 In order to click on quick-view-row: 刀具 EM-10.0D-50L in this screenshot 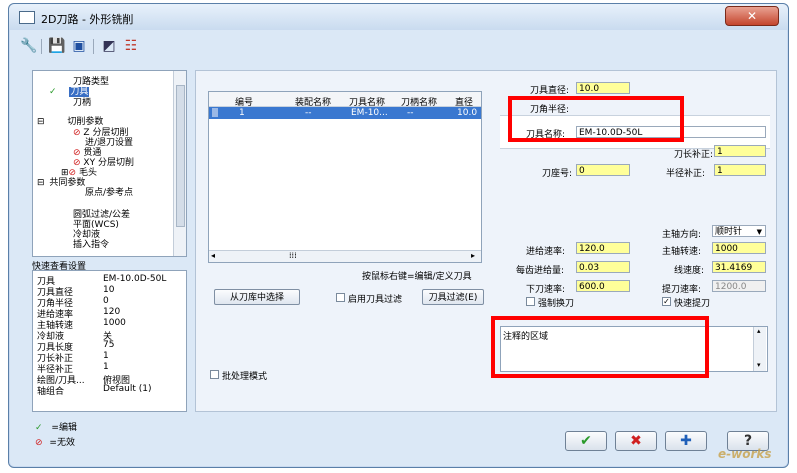, I will do `click(113, 280)`.